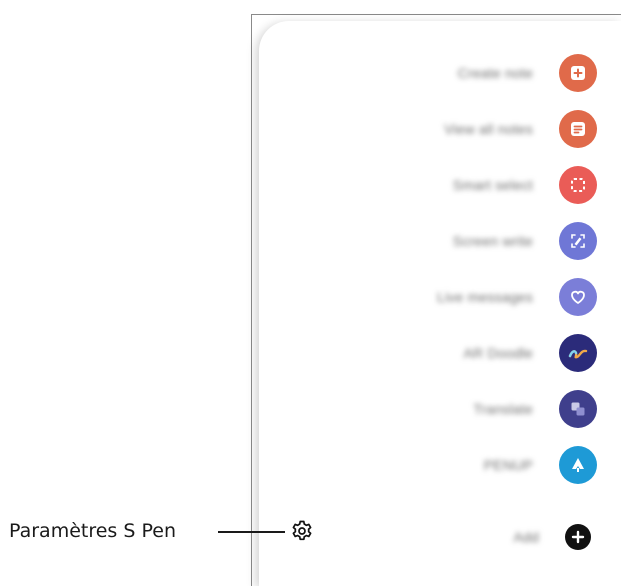 The width and height of the screenshot is (621, 586). What do you see at coordinates (495, 73) in the screenshot?
I see `menu-item-label: Create note` at bounding box center [495, 73].